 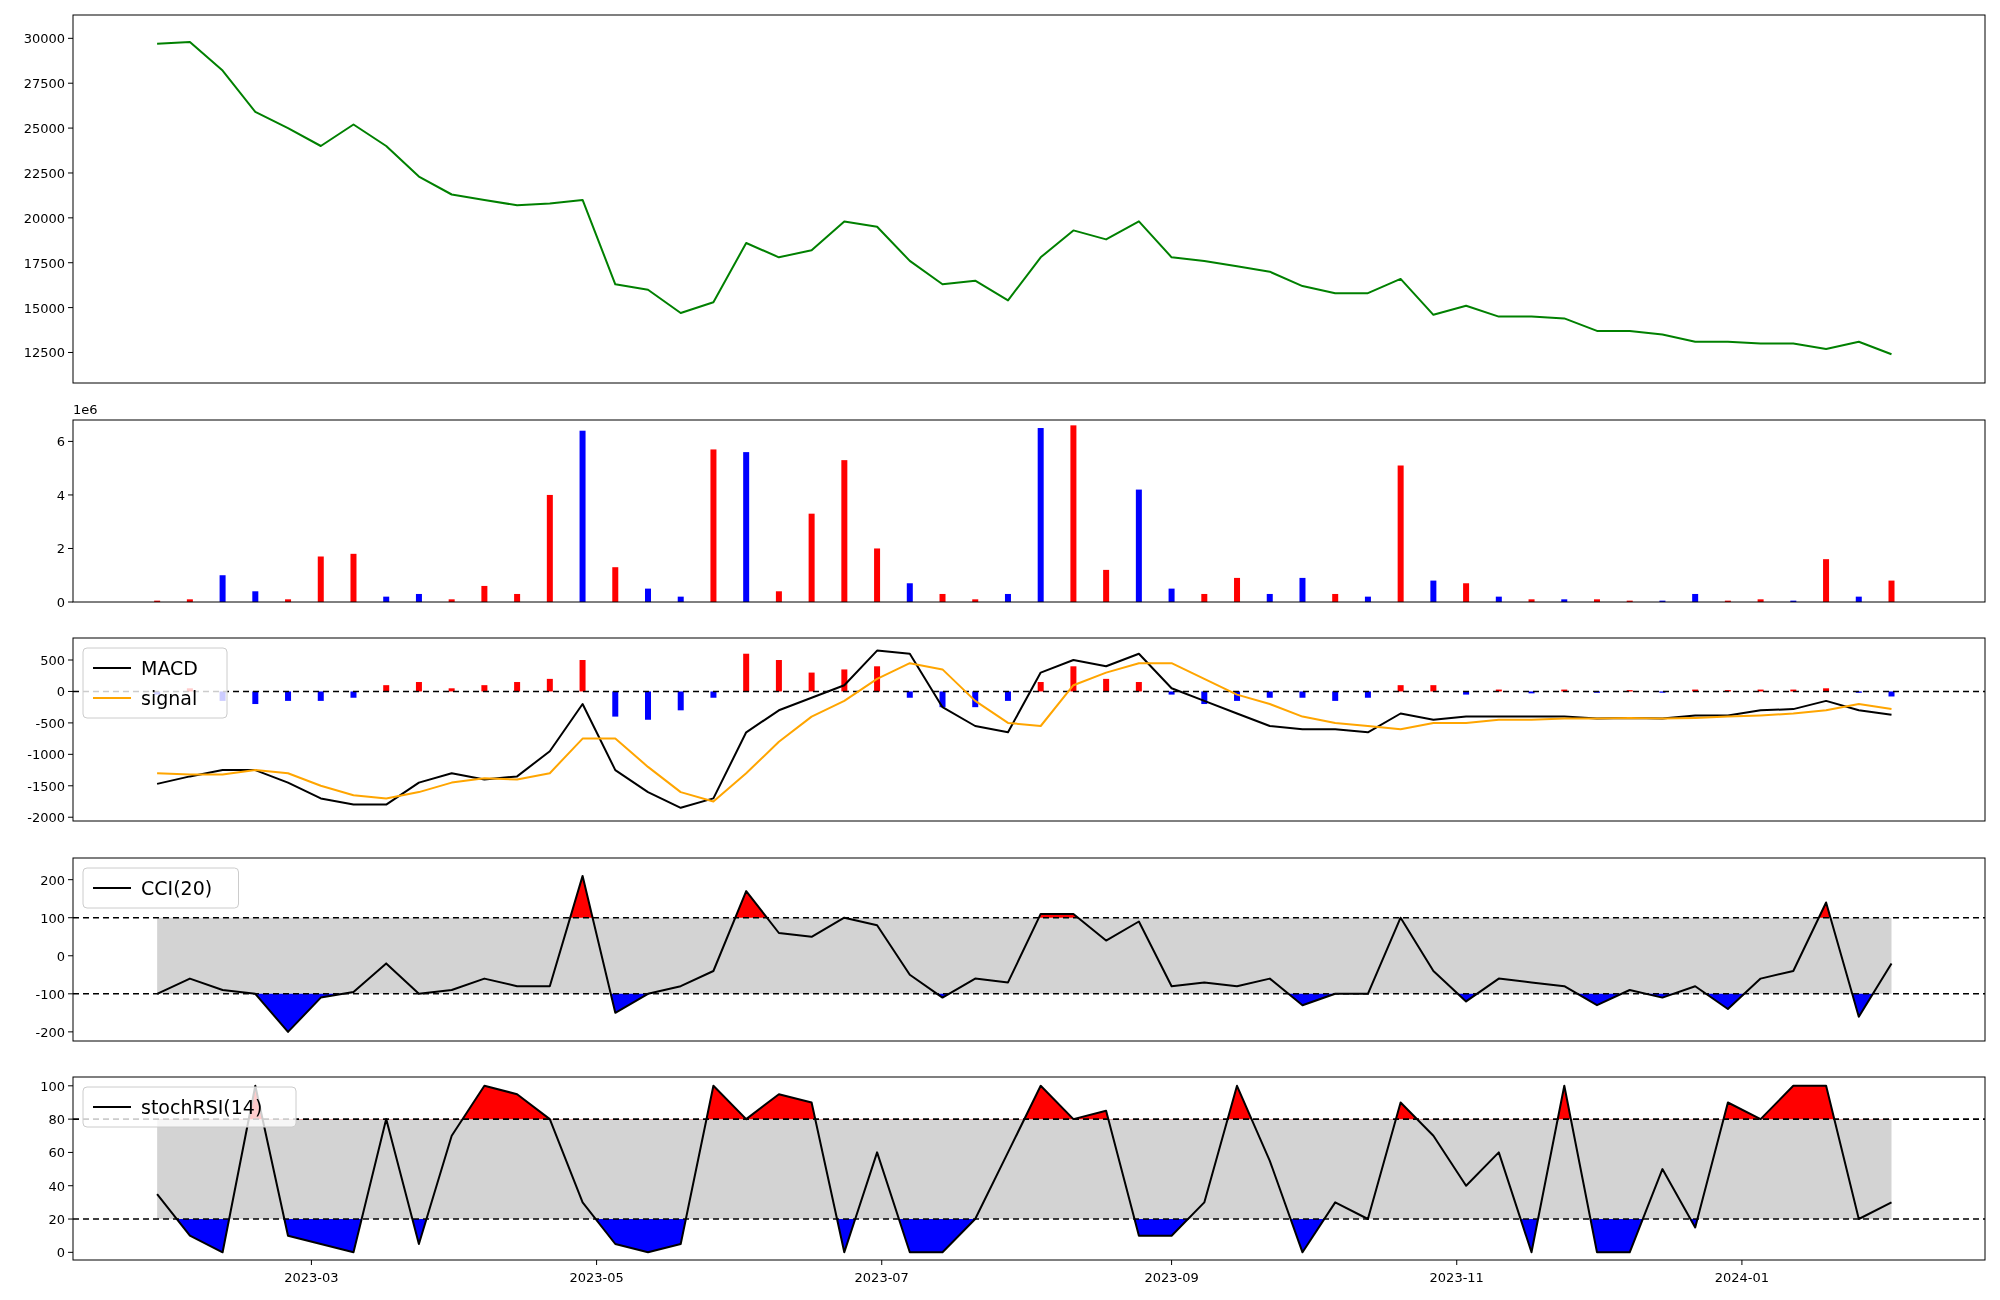 What do you see at coordinates (56, 1220) in the screenshot?
I see `axis-tick-label: 20` at bounding box center [56, 1220].